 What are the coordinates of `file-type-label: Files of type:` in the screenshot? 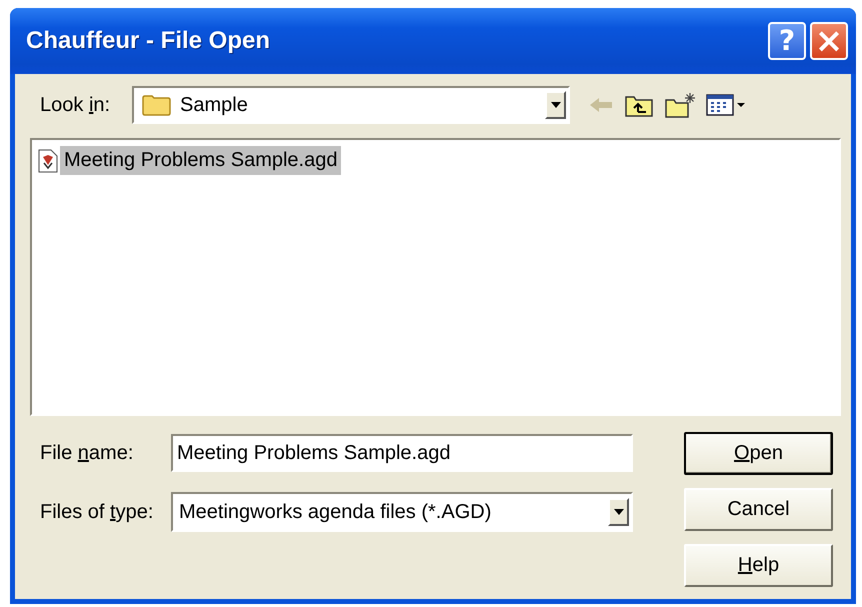 It's located at (96, 512).